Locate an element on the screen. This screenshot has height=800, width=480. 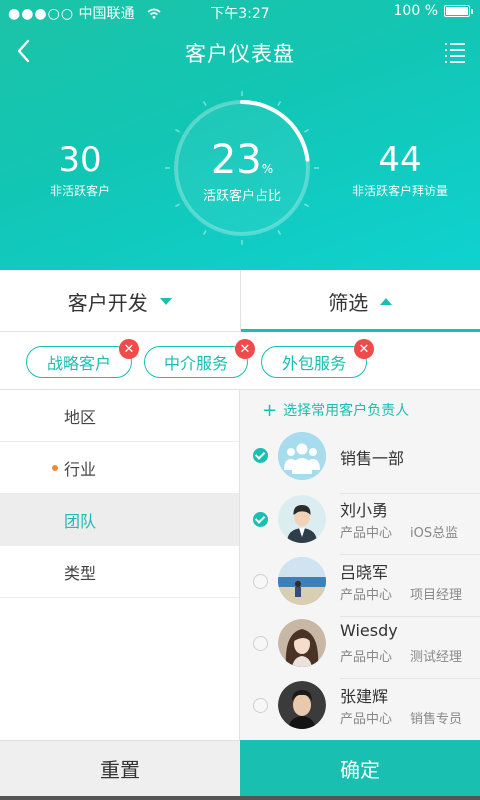
filter-tabs: 客户开发 筛选 is located at coordinates (240, 301).